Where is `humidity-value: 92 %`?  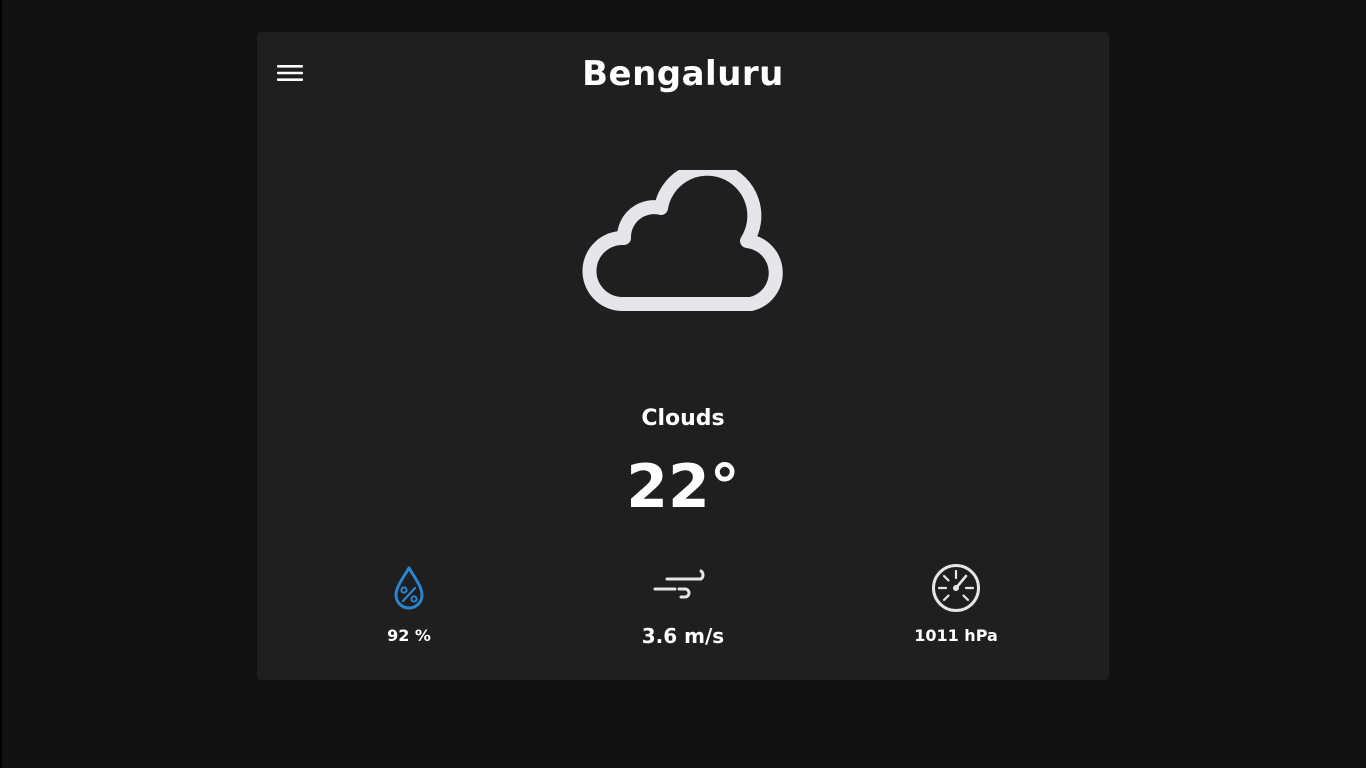 humidity-value: 92 % is located at coordinates (409, 635).